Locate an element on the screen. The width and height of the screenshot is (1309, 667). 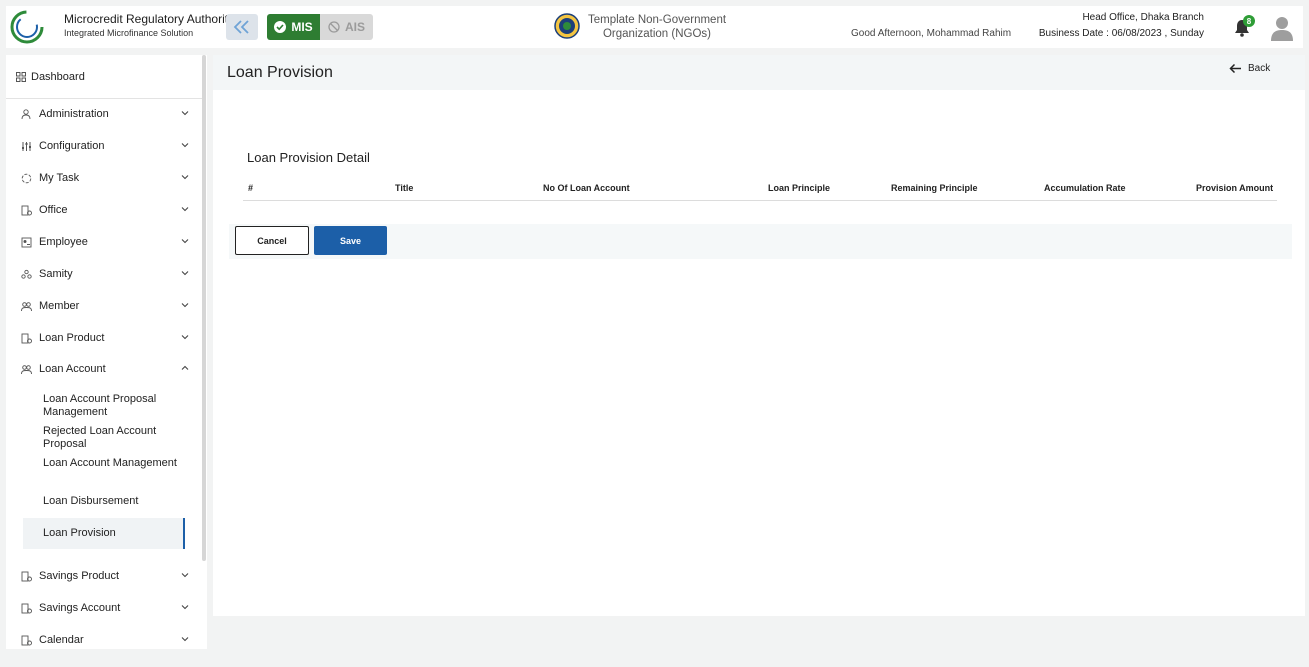
sidebar-item-my-task: My Task is located at coordinates (105, 178).